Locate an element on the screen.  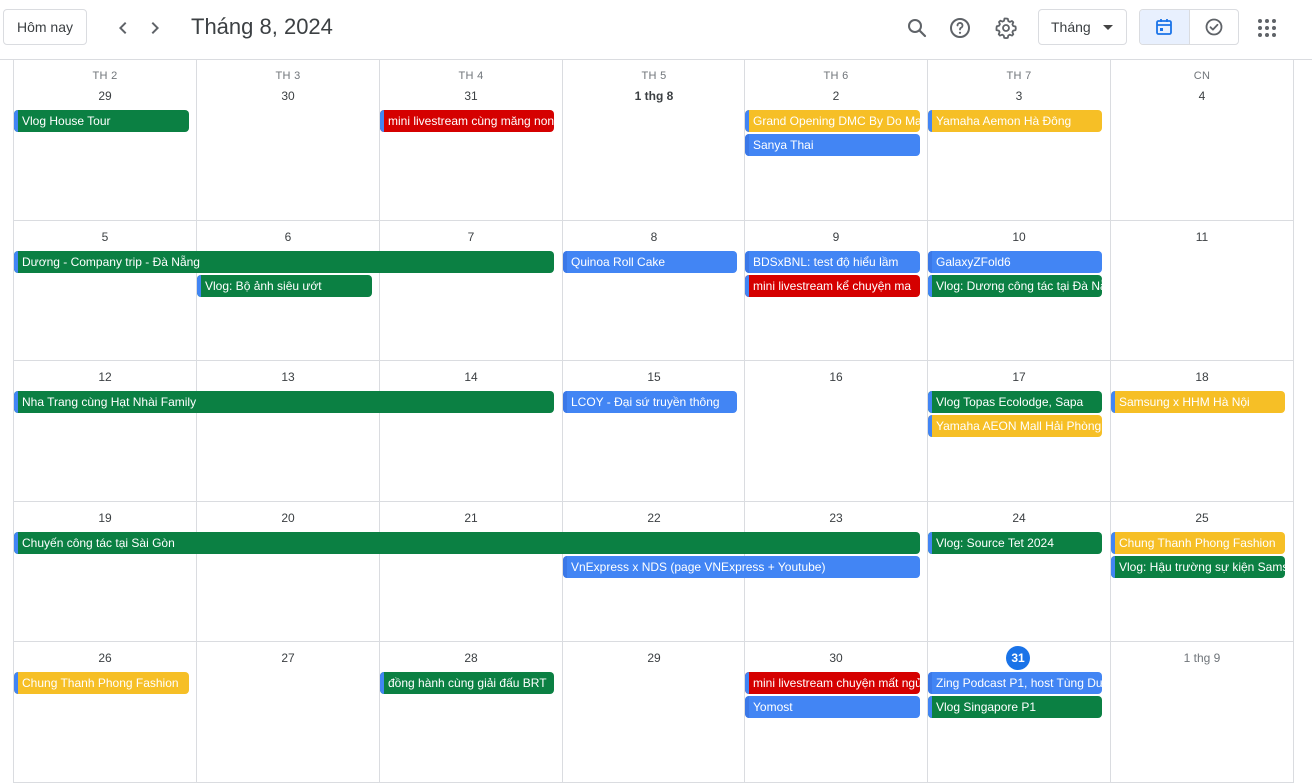
calendar-event: mini livestream chuyện mất ngủ is located at coordinates (832, 683).